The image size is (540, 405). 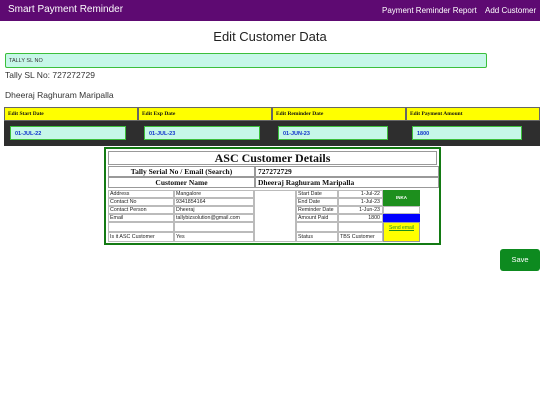 What do you see at coordinates (401, 232) in the screenshot?
I see `send-email-cell: Send email` at bounding box center [401, 232].